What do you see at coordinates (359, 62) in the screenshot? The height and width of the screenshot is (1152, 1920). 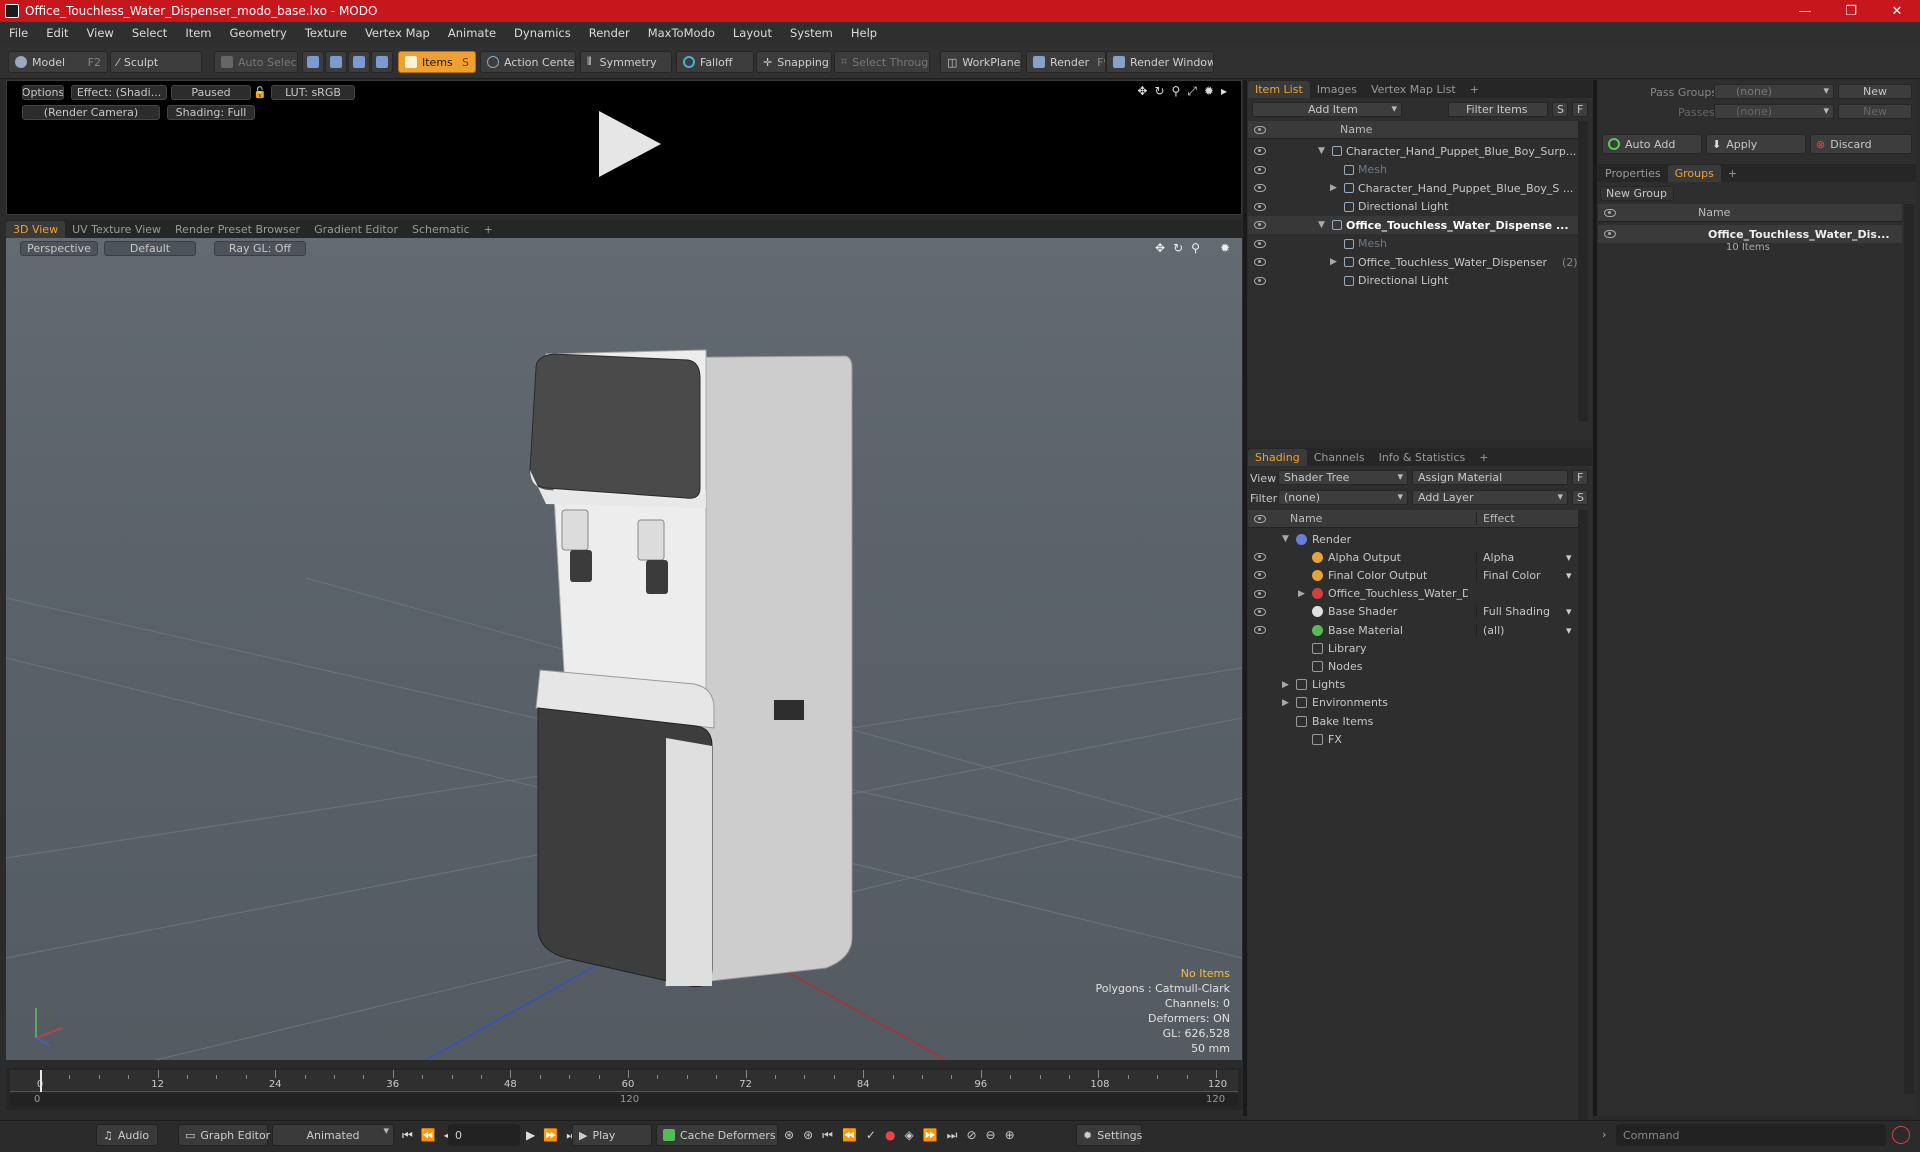 I see `polygons-mode-button` at bounding box center [359, 62].